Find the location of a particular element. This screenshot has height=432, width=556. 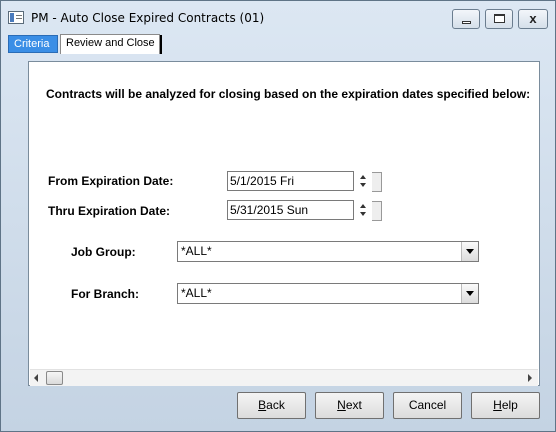

minimize-button is located at coordinates (466, 19).